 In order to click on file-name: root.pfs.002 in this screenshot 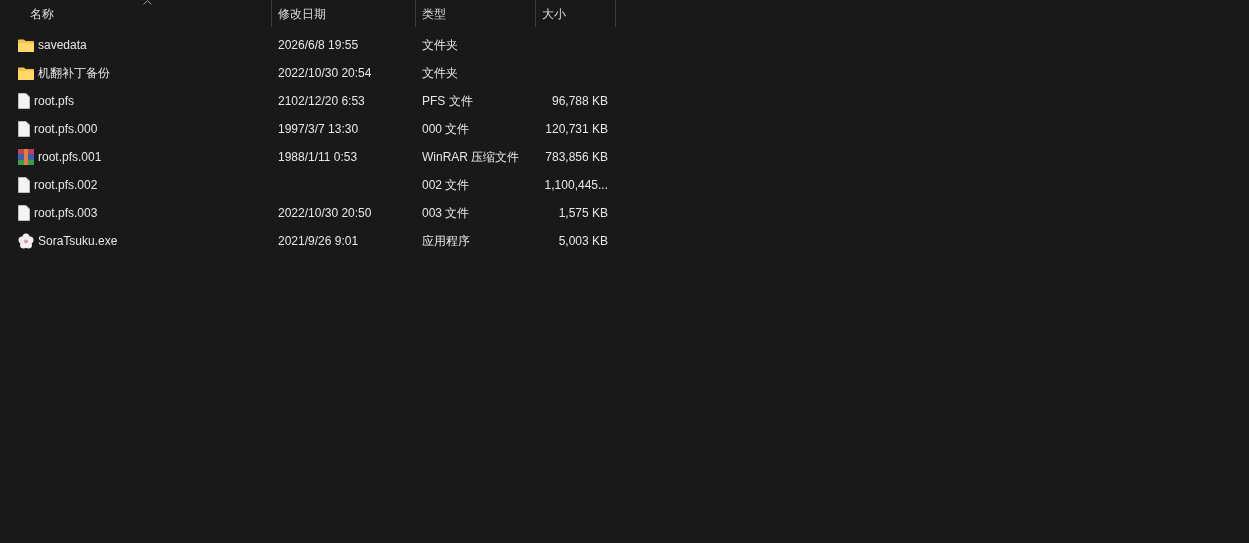, I will do `click(66, 185)`.